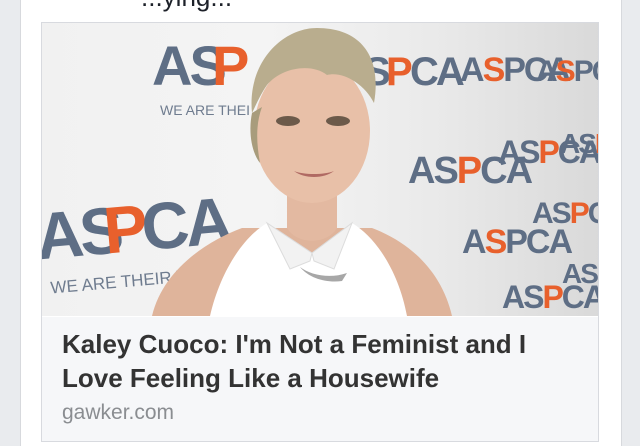 Image resolution: width=640 pixels, height=446 pixels. What do you see at coordinates (118, 412) in the screenshot?
I see `link-source-domain: gawker.com` at bounding box center [118, 412].